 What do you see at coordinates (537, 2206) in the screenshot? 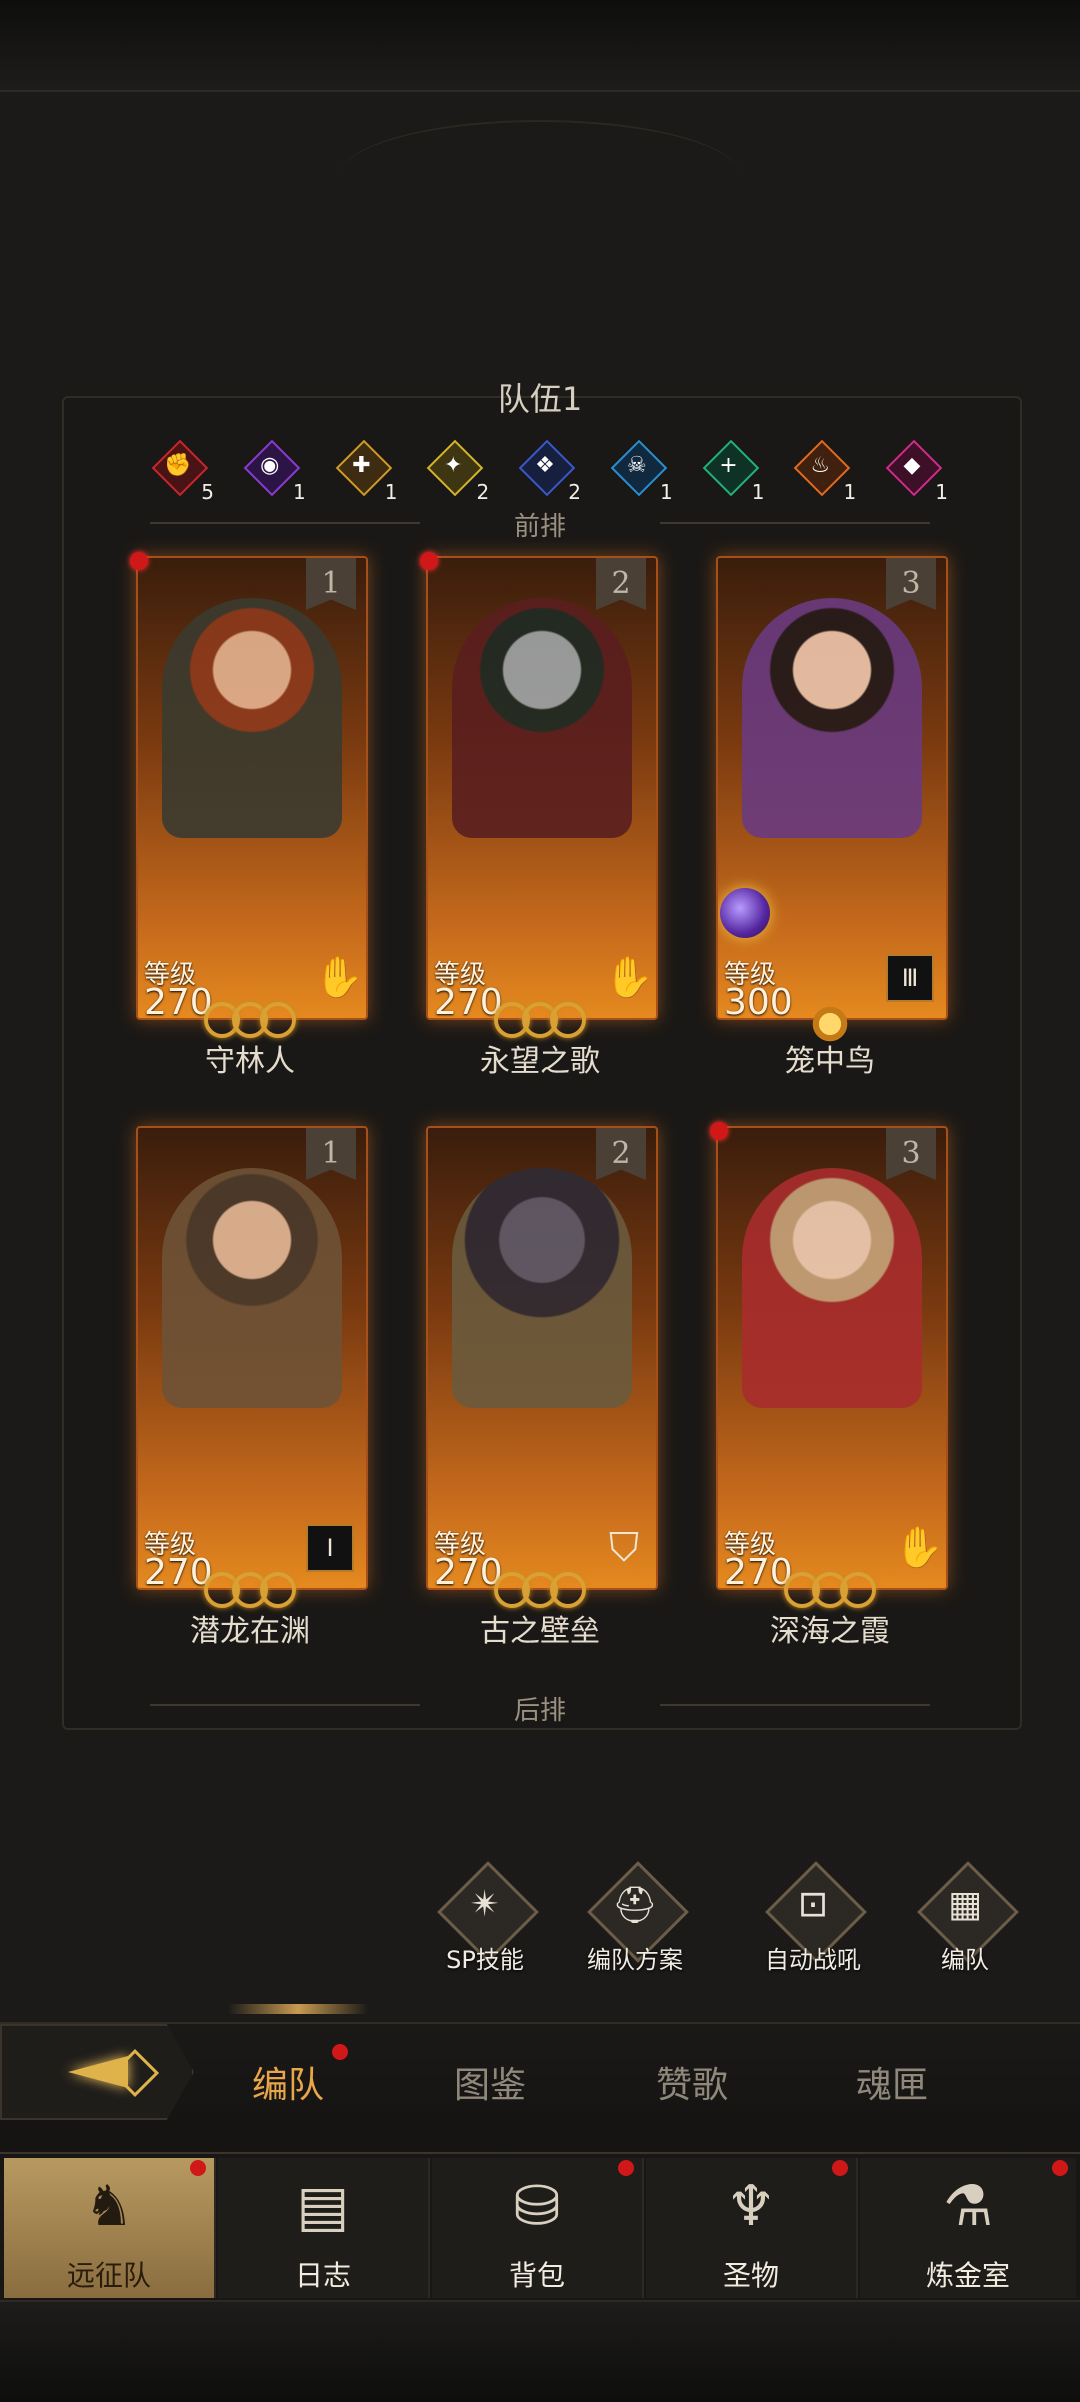
I see `backpack-icon: ⛁` at bounding box center [537, 2206].